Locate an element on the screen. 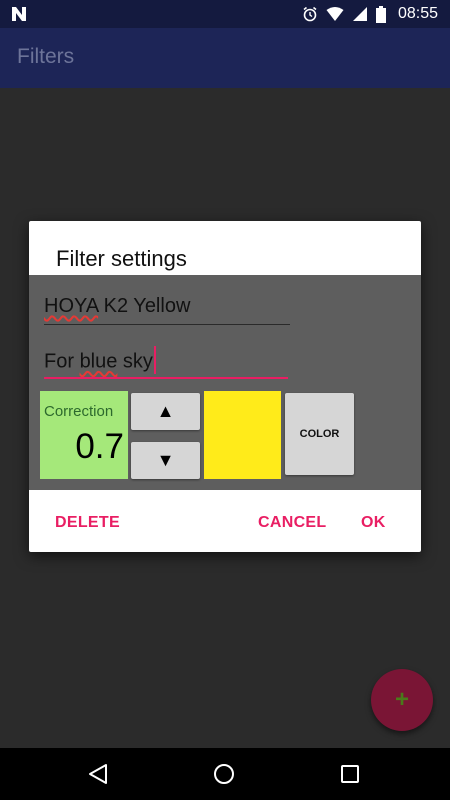  description-field: For blue sky is located at coordinates (100, 361).